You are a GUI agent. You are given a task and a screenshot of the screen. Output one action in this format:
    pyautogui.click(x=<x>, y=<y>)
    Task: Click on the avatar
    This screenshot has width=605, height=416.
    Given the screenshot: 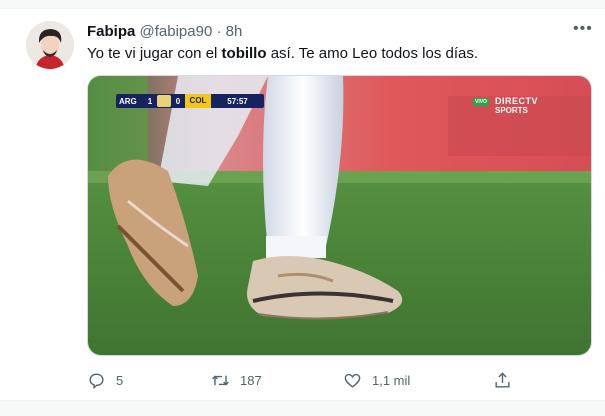 What is the action you would take?
    pyautogui.click(x=50, y=45)
    